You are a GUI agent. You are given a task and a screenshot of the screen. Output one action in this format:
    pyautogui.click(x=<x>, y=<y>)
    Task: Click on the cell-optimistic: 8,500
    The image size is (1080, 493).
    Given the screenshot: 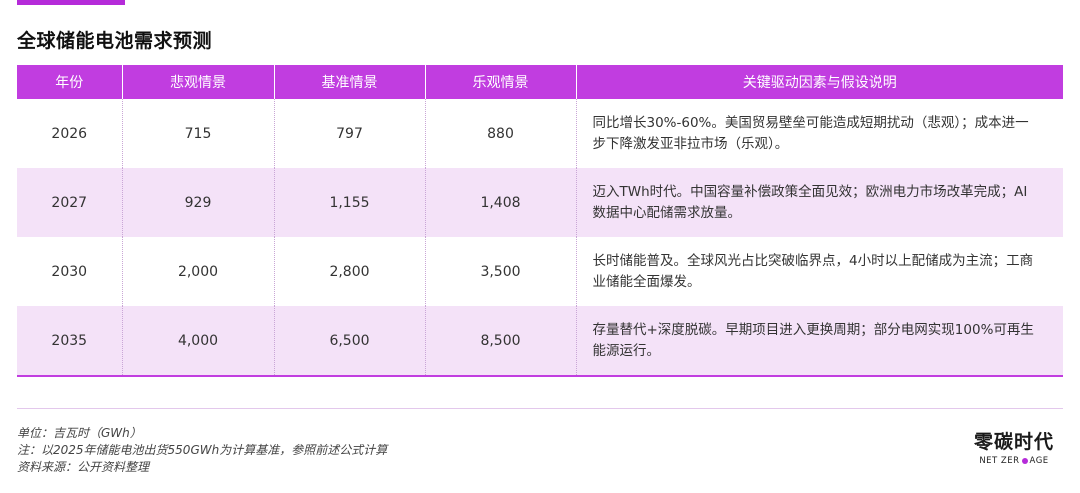 What is the action you would take?
    pyautogui.click(x=501, y=341)
    